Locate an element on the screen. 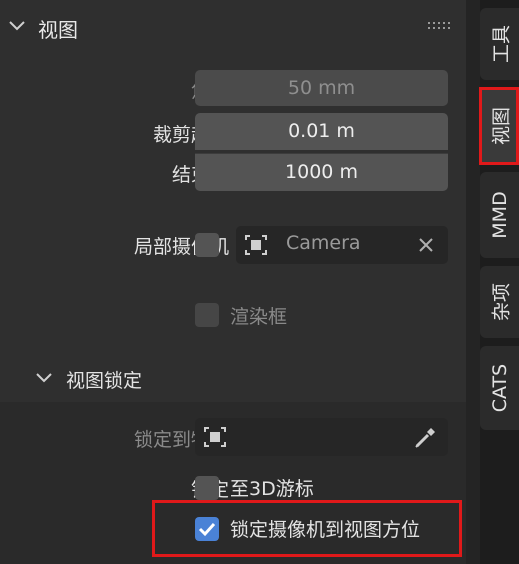 This screenshot has height=564, width=519. tab-mmd: MMD is located at coordinates (499, 215).